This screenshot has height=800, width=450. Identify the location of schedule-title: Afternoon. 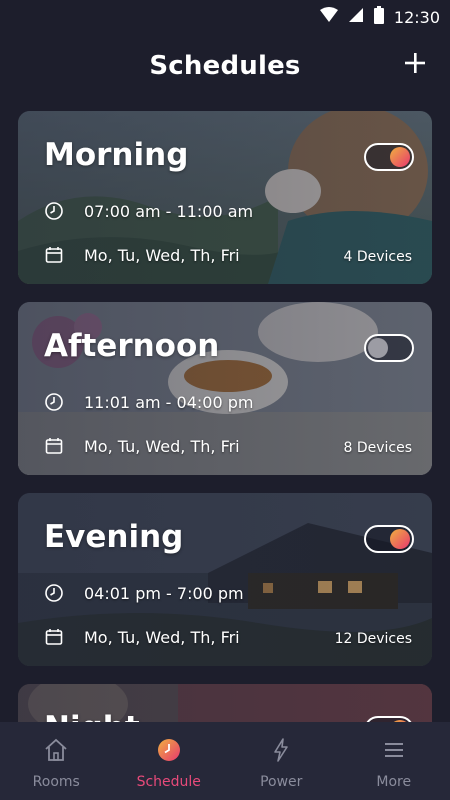
(132, 346).